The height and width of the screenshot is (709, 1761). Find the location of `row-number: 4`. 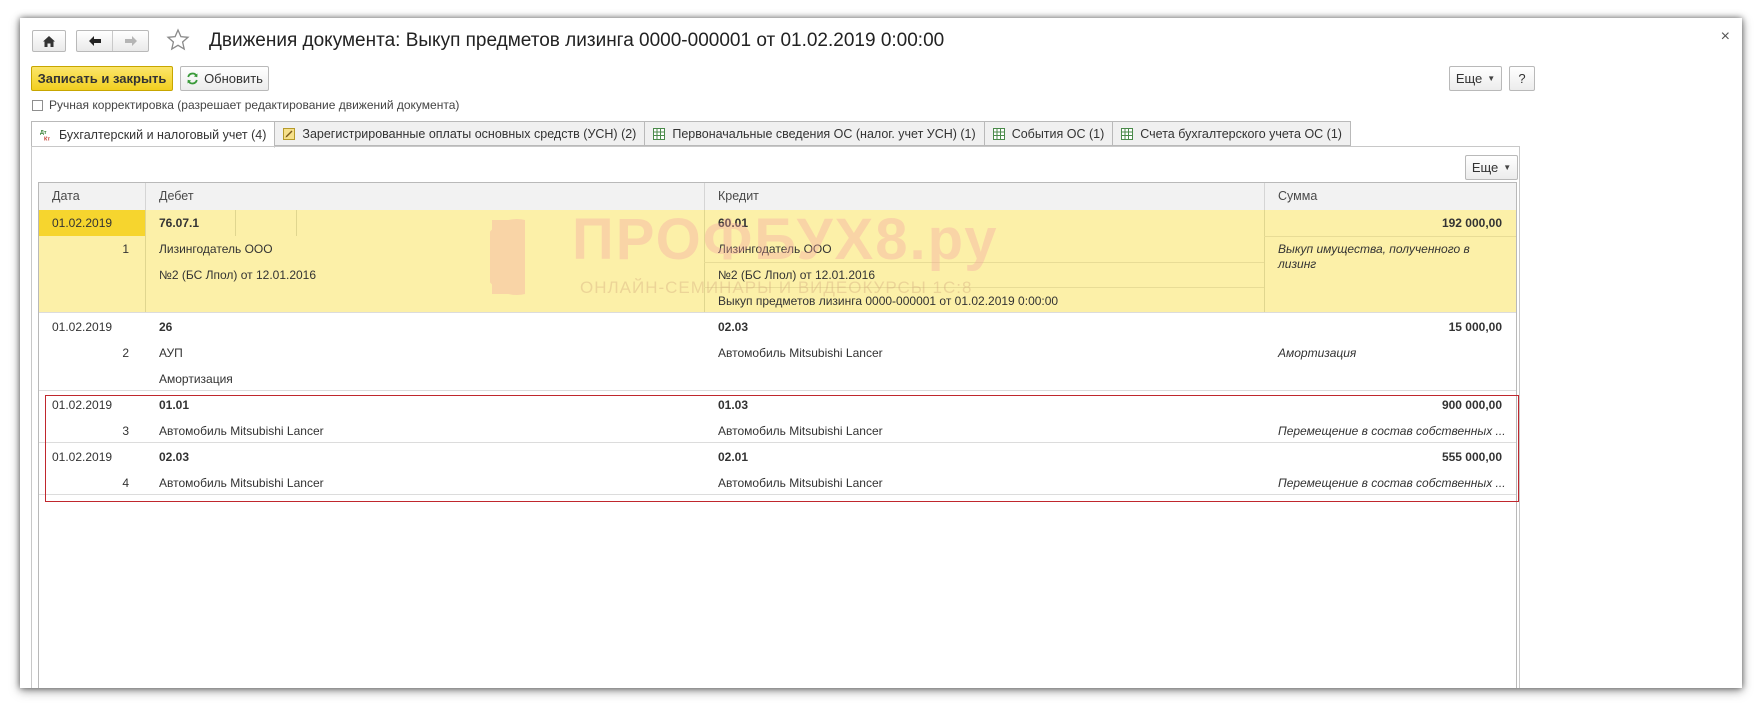

row-number: 4 is located at coordinates (125, 483).